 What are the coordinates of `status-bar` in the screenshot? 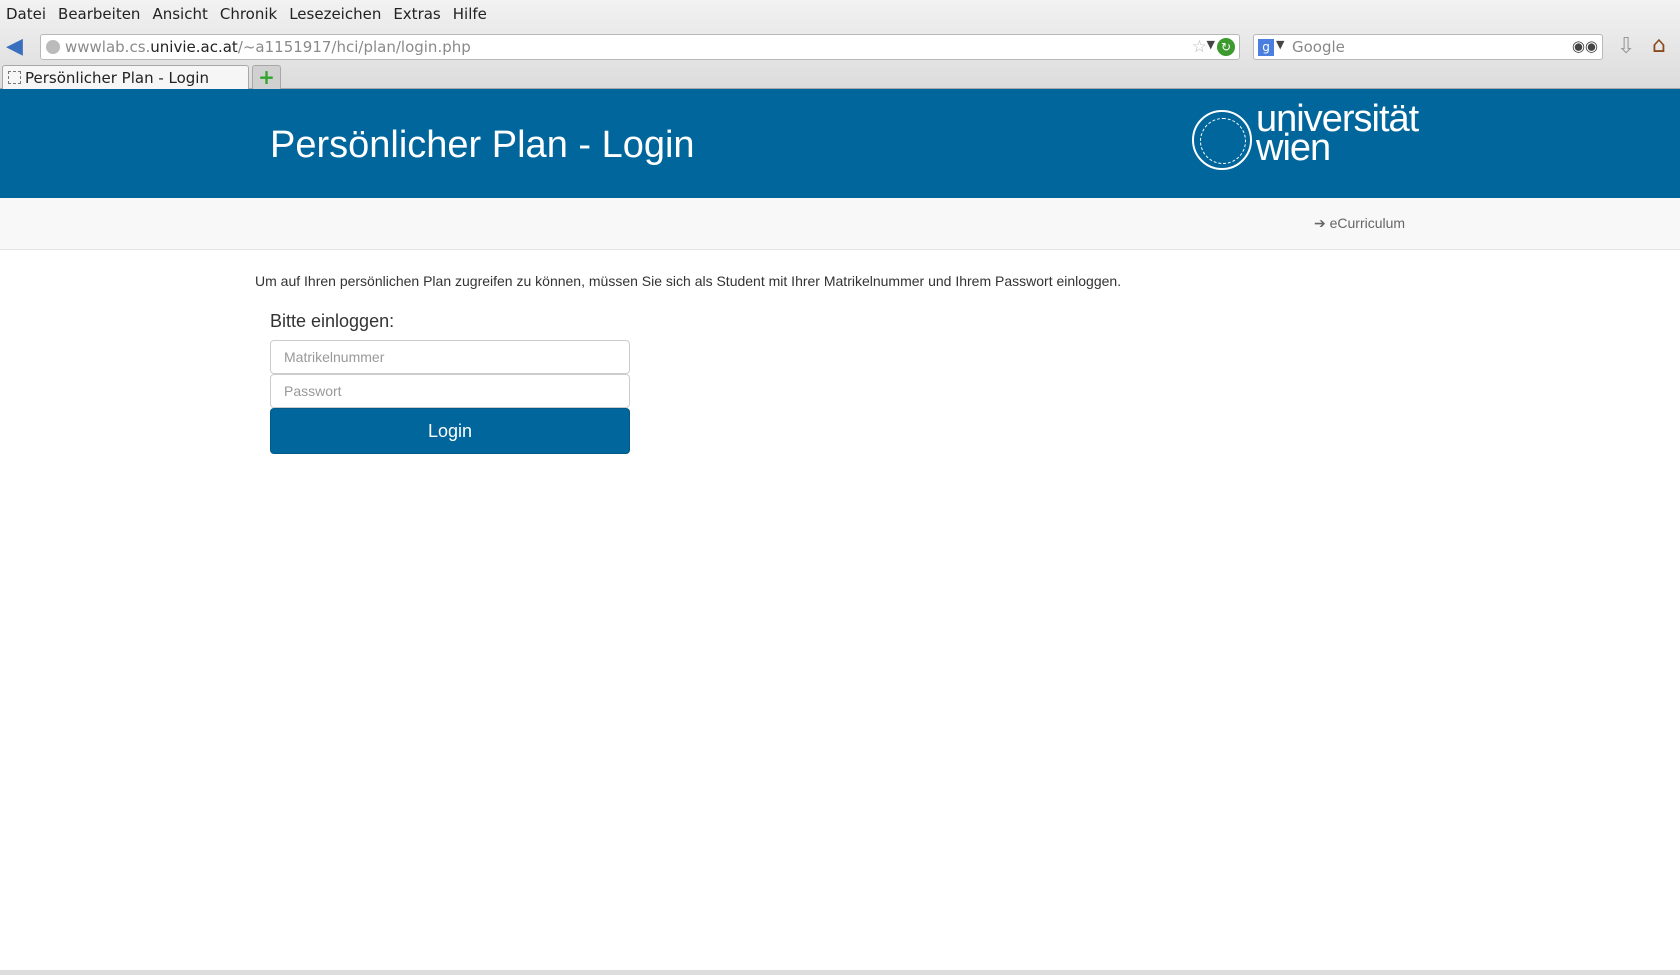 It's located at (840, 972).